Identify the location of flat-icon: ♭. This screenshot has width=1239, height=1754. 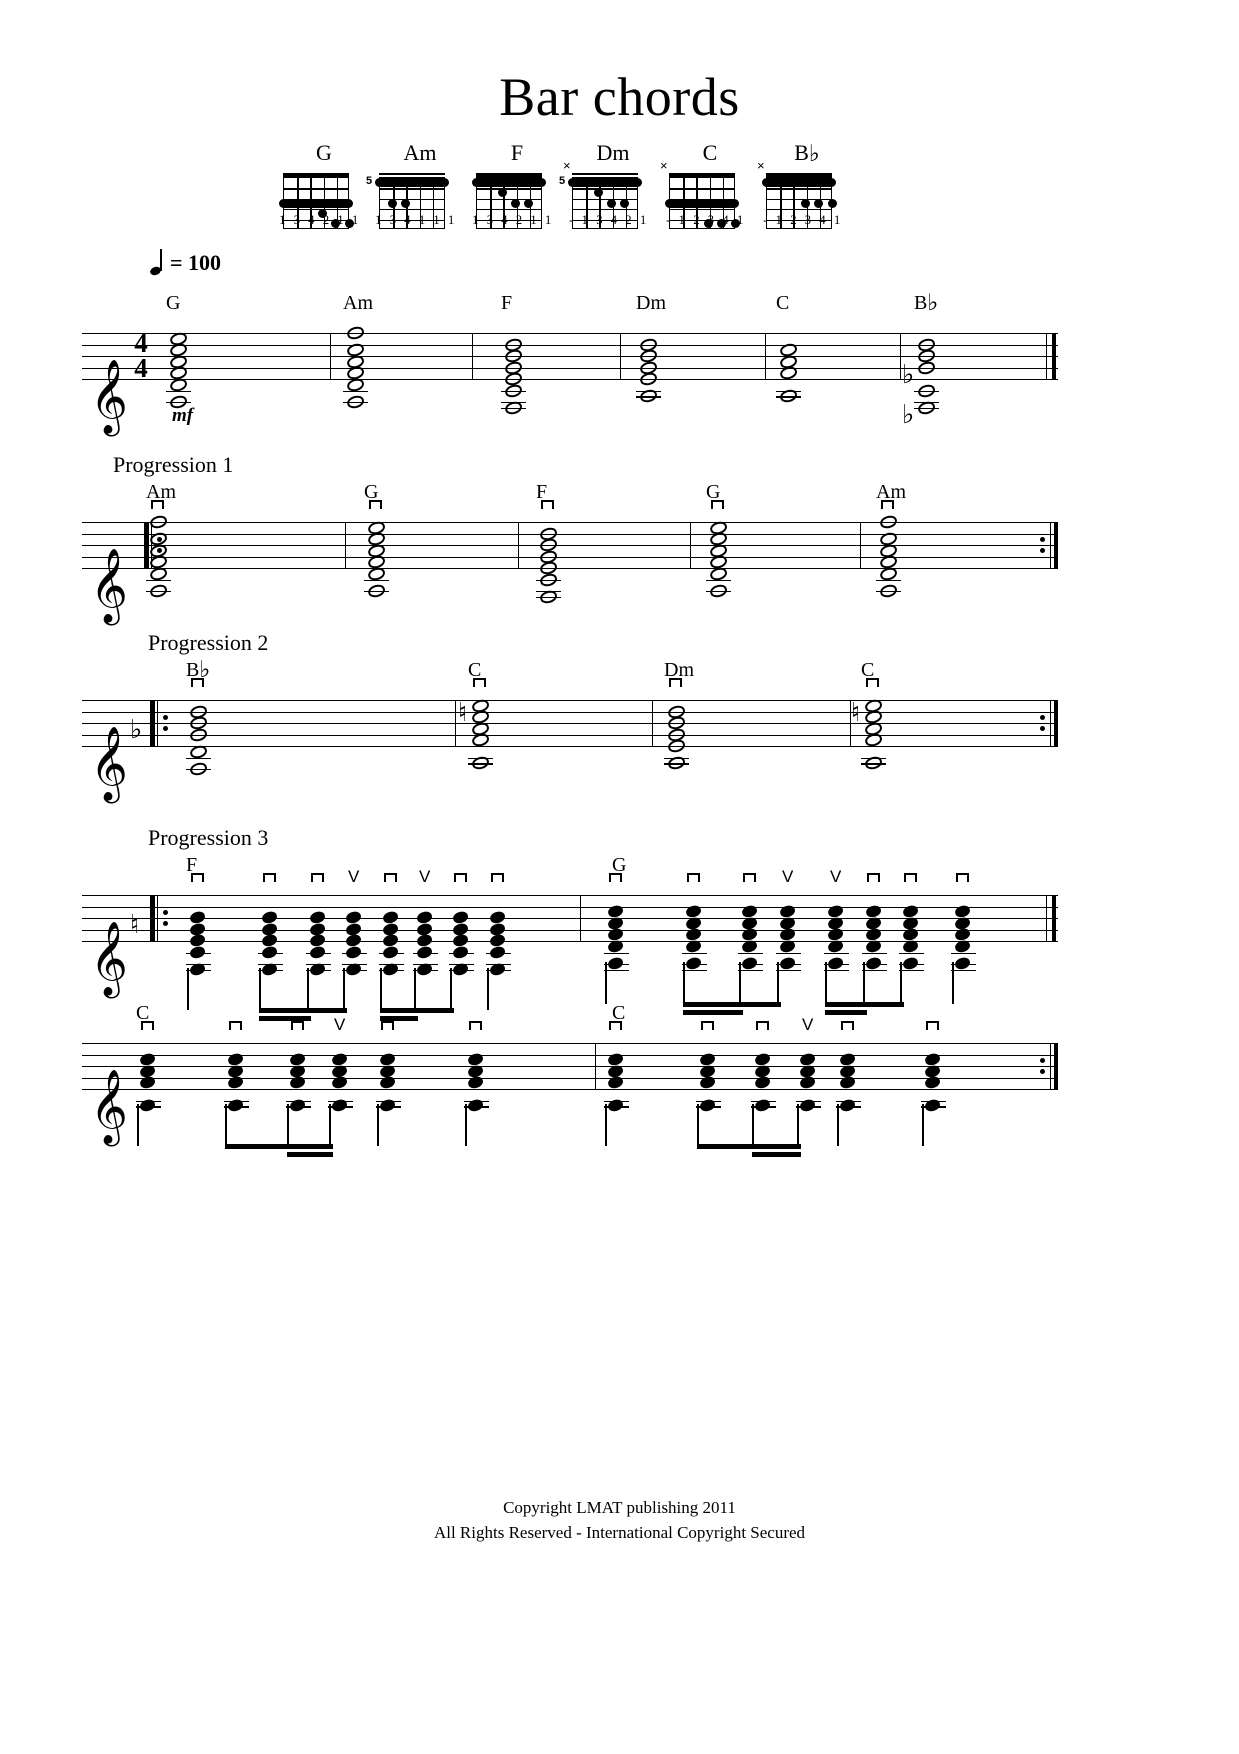
(933, 302).